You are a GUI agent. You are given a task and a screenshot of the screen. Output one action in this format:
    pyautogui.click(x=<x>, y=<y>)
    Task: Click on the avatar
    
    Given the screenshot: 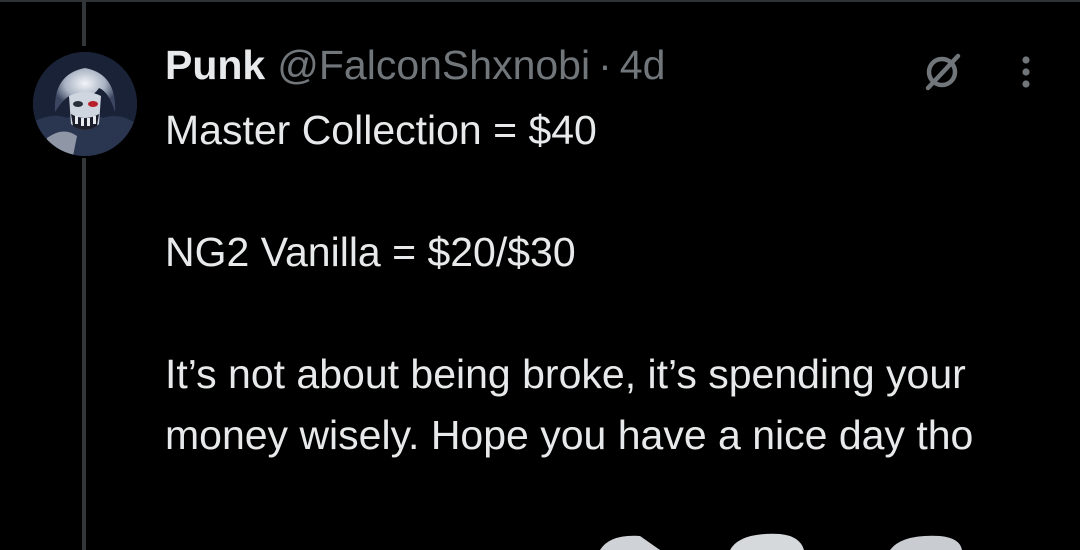 What is the action you would take?
    pyautogui.click(x=85, y=104)
    